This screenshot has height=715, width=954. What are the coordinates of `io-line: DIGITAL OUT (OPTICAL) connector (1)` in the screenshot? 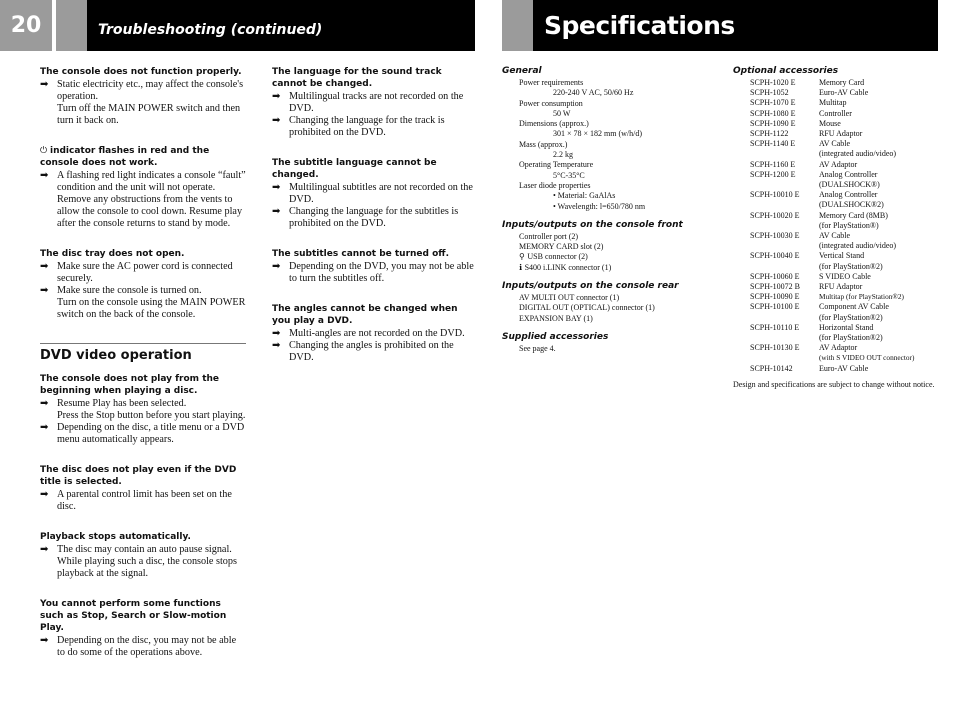 It's located at (587, 308).